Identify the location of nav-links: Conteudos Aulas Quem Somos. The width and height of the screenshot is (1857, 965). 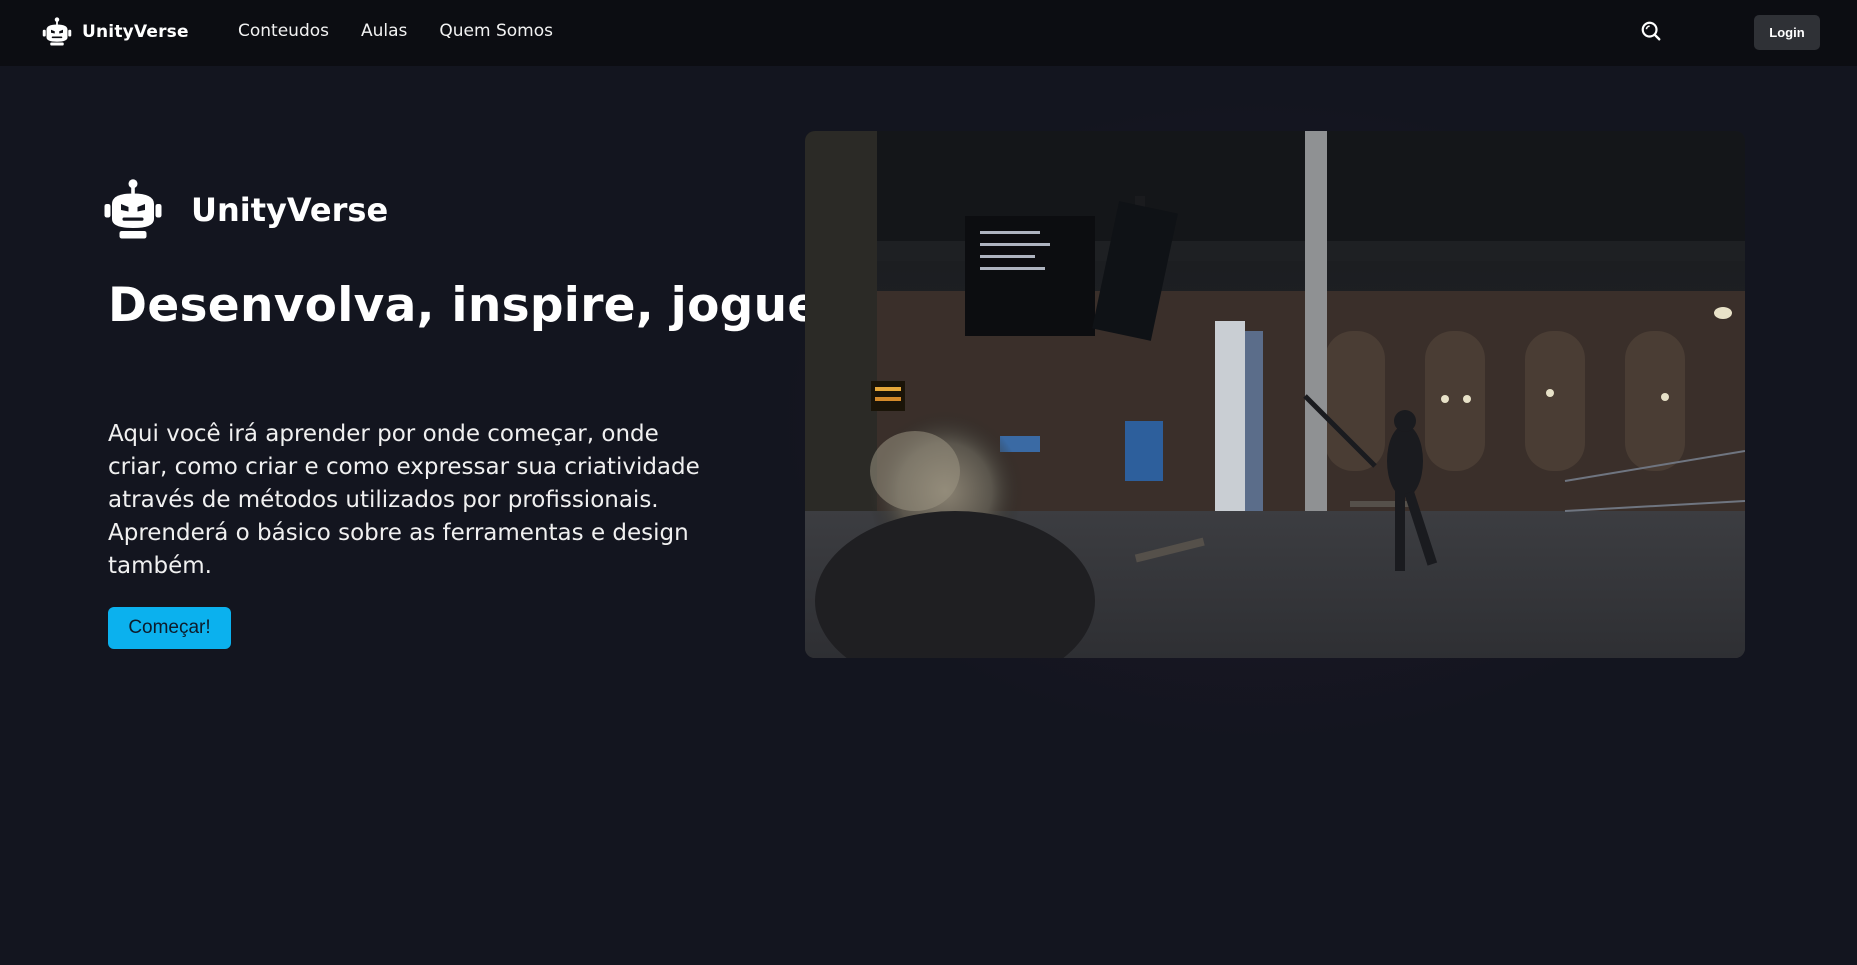
(395, 31).